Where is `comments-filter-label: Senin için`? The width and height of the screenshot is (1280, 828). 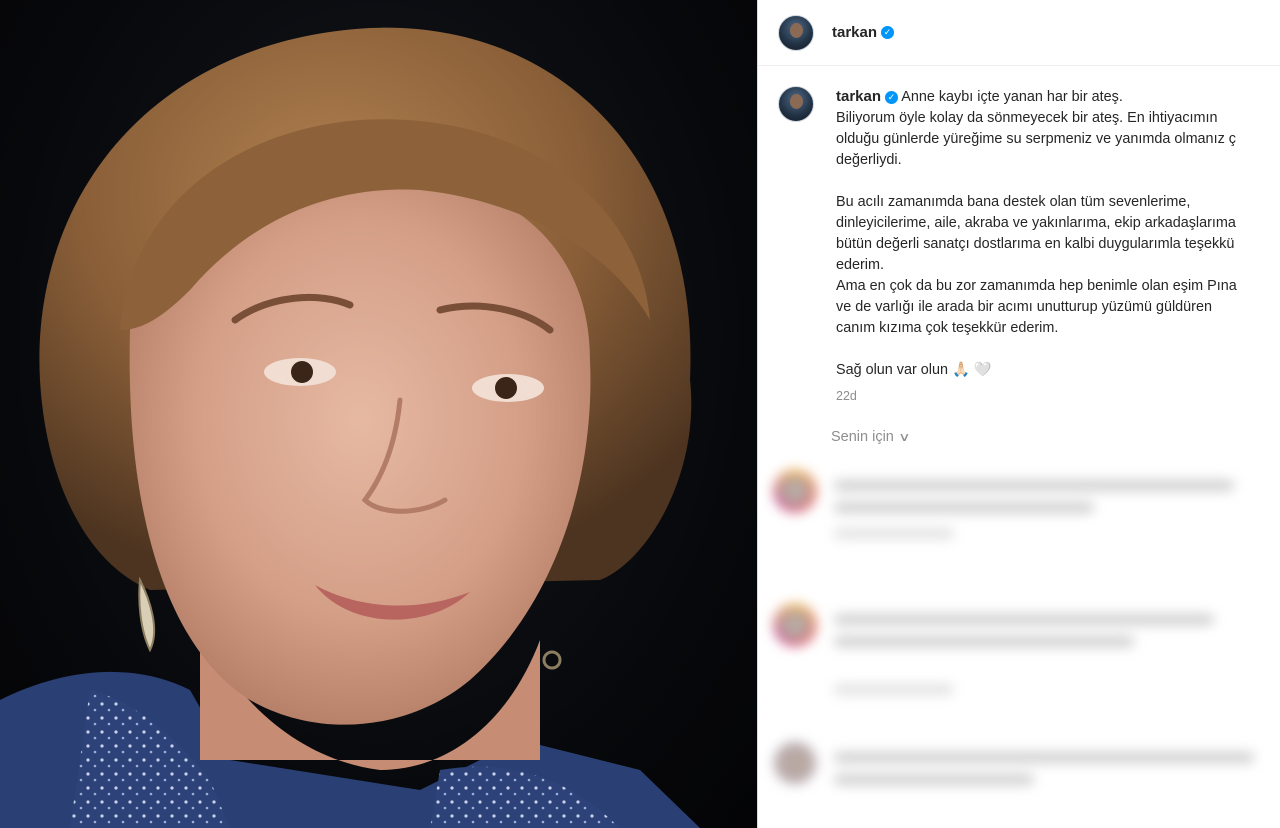
comments-filter-label: Senin için is located at coordinates (862, 437).